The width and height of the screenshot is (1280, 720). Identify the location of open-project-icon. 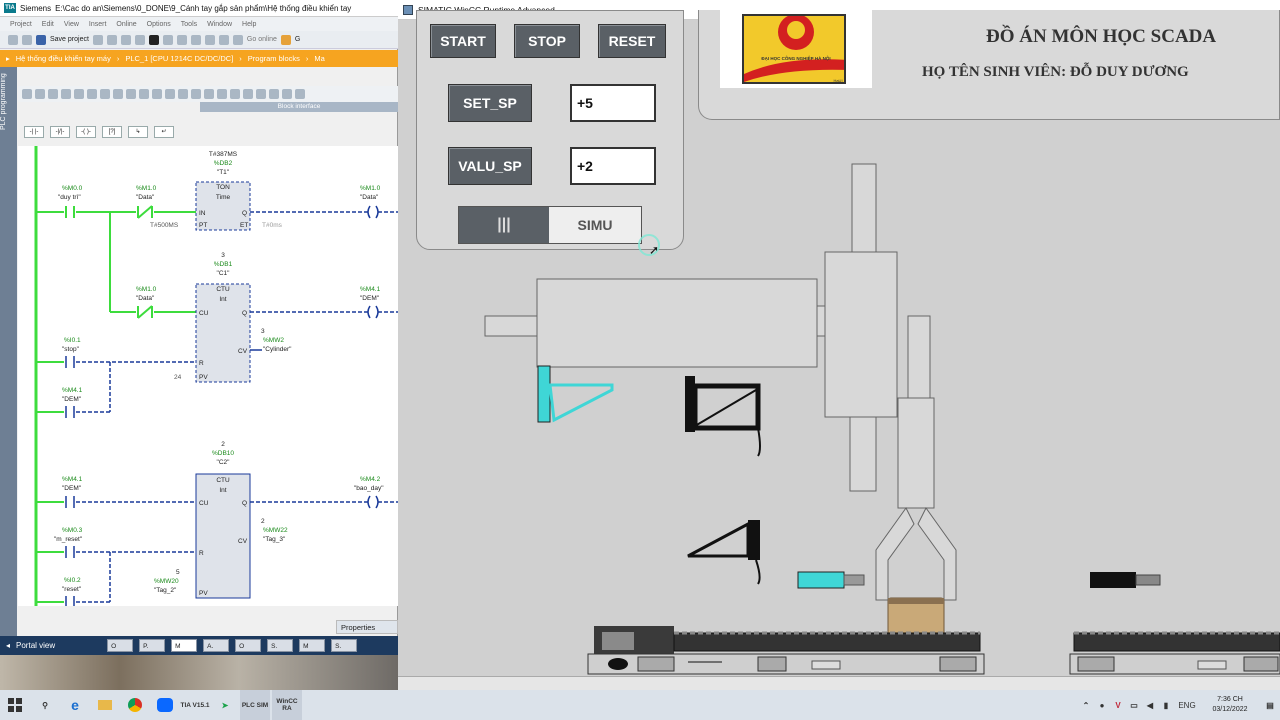
(27, 39).